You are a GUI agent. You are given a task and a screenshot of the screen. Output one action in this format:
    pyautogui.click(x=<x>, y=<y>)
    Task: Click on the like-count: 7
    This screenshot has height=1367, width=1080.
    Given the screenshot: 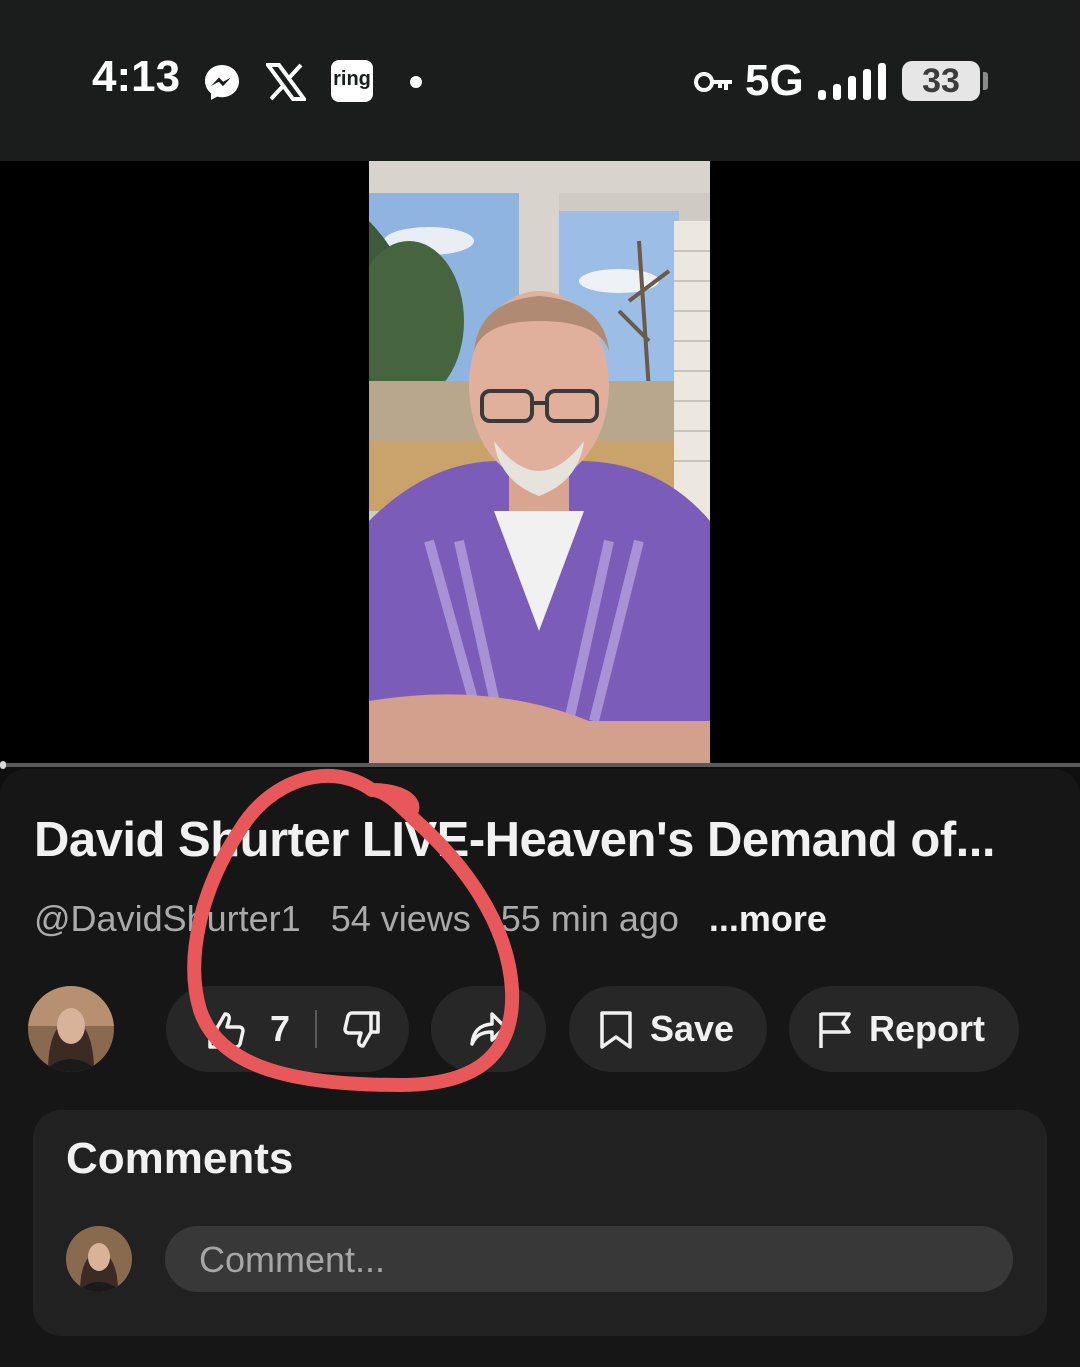 What is the action you would take?
    pyautogui.click(x=280, y=1028)
    